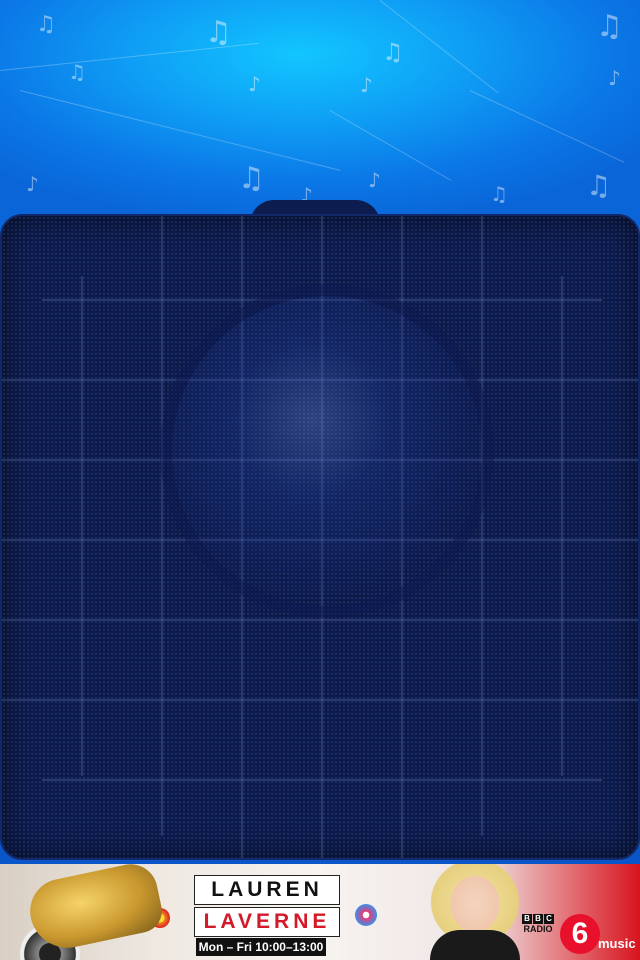 The width and height of the screenshot is (640, 960). What do you see at coordinates (580, 934) in the screenshot?
I see `station-number-logo: 6` at bounding box center [580, 934].